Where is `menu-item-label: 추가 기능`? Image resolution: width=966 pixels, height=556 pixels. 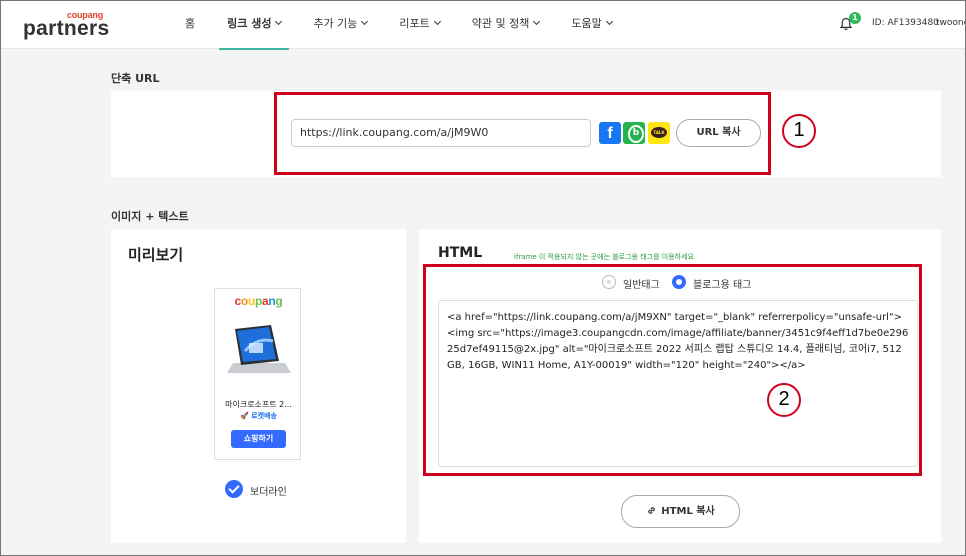 menu-item-label: 추가 기능 is located at coordinates (335, 23).